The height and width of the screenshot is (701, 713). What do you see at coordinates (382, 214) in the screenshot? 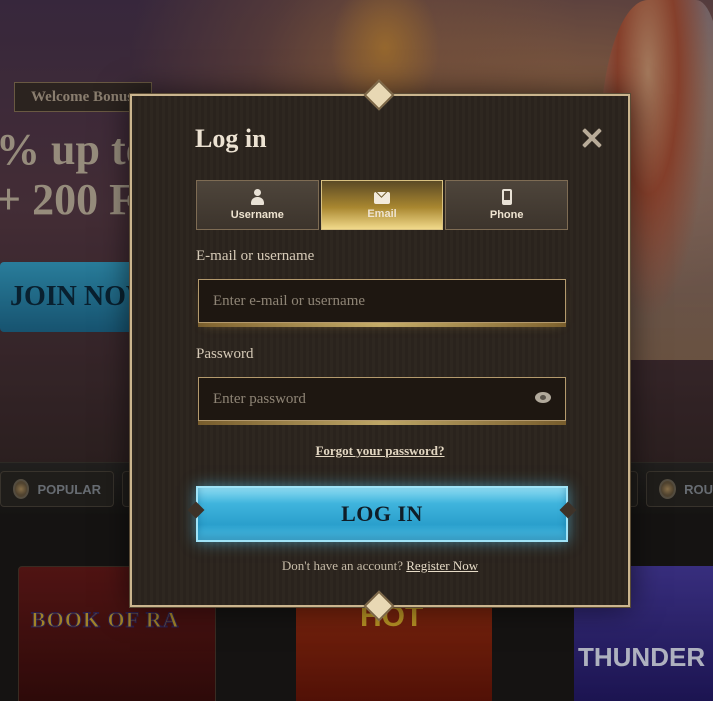
I see `tab-label: Email` at bounding box center [382, 214].